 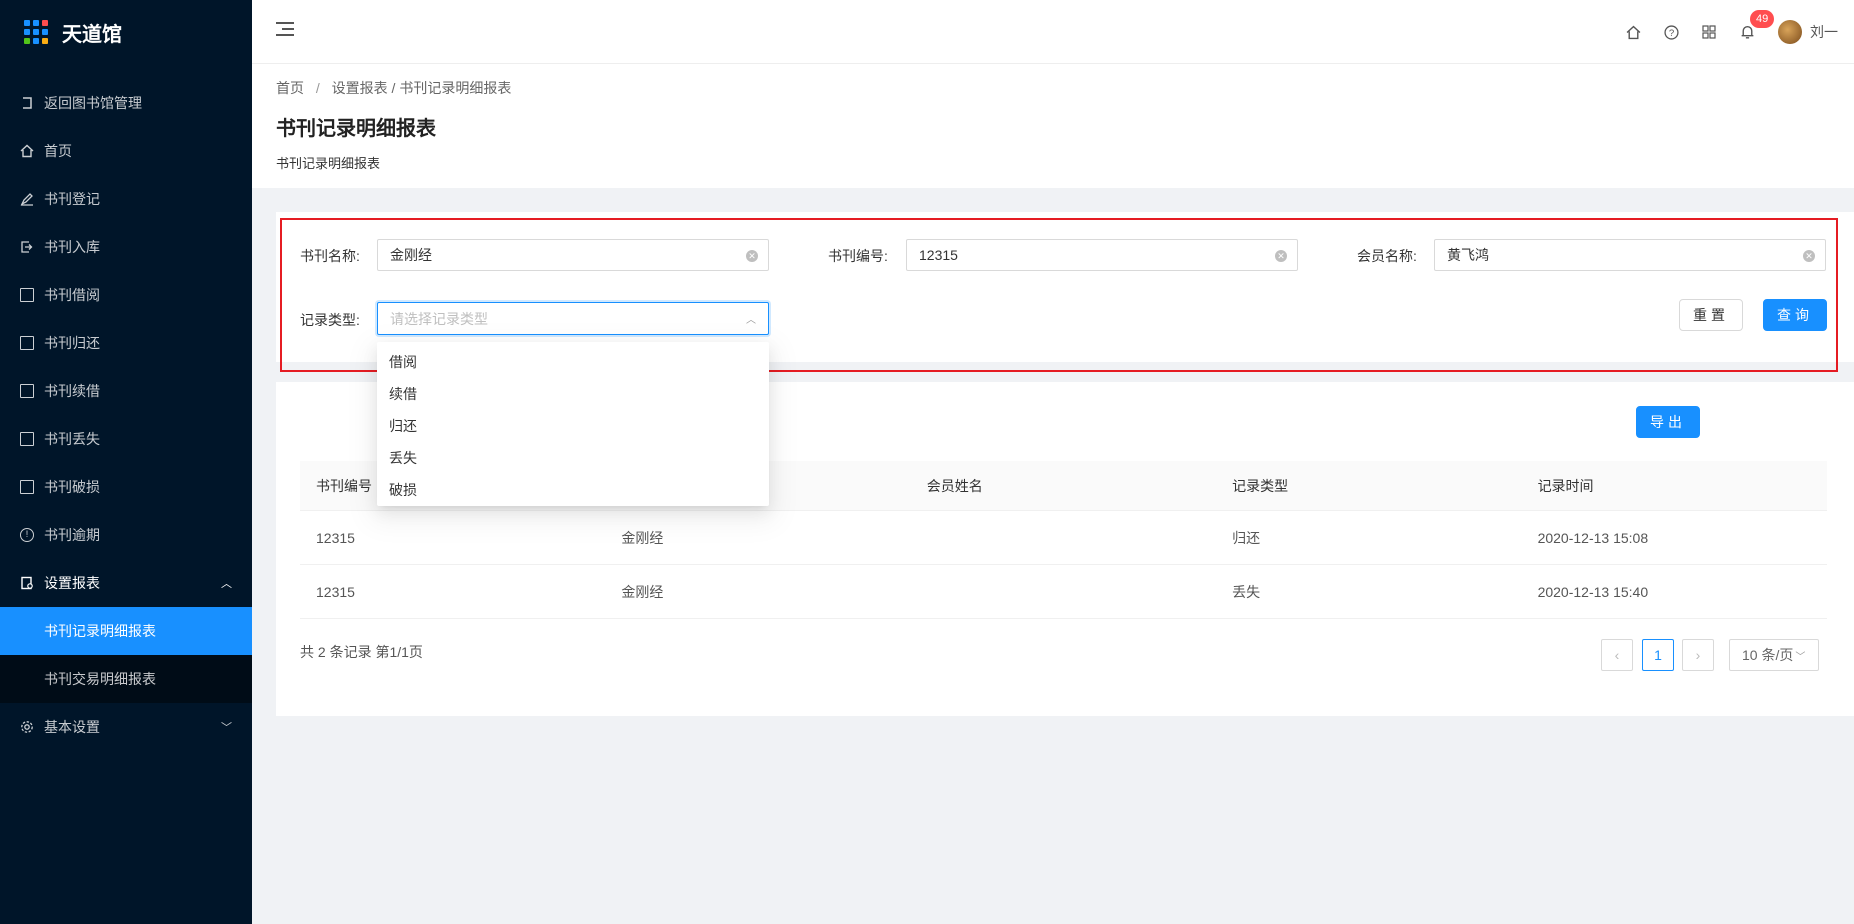 I want to click on sidebar-item-borrow: 书刊借阅, so click(x=126, y=295).